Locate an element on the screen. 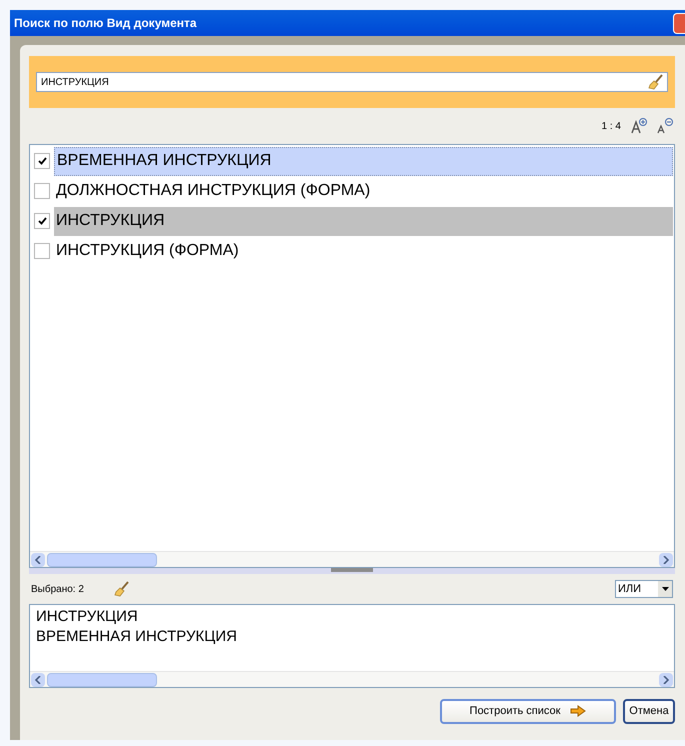 The image size is (685, 746). list-item: ИНСТРУКЦИЯ is located at coordinates (363, 221).